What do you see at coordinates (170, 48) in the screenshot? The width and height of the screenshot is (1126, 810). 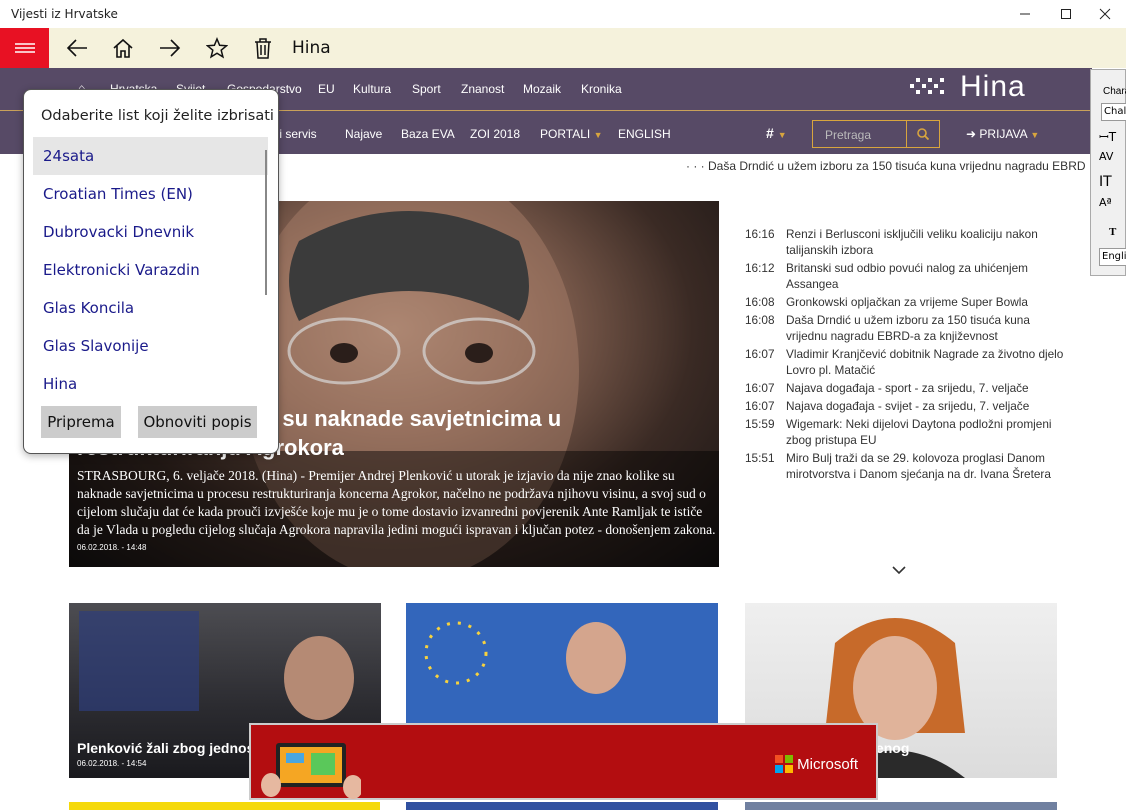 I see `forward-button` at bounding box center [170, 48].